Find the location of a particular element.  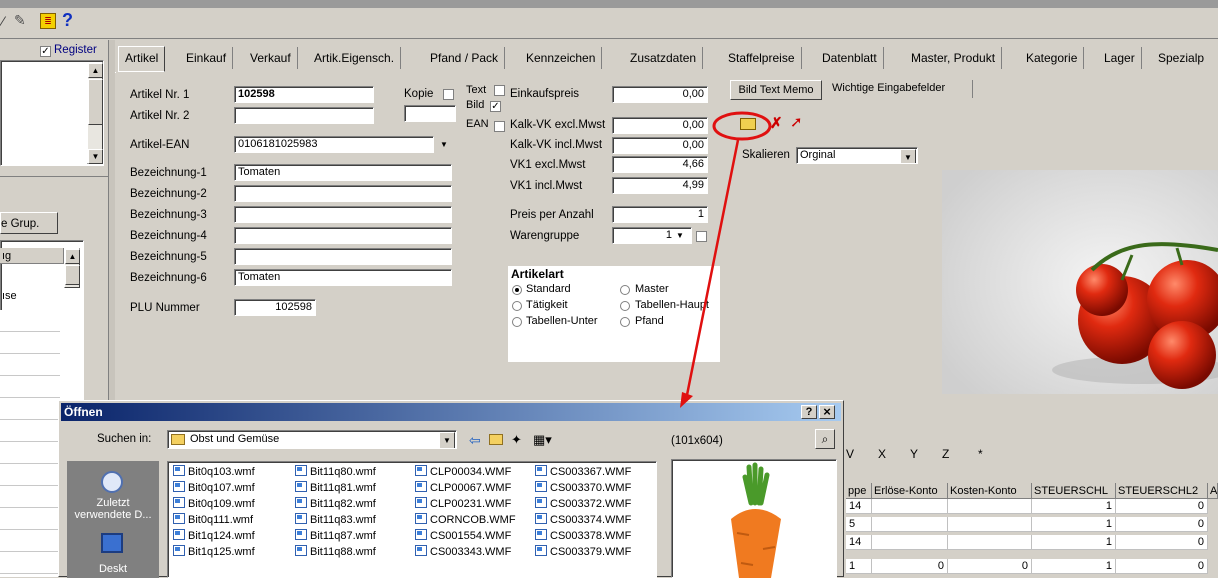

up-folder-icon is located at coordinates (496, 439).